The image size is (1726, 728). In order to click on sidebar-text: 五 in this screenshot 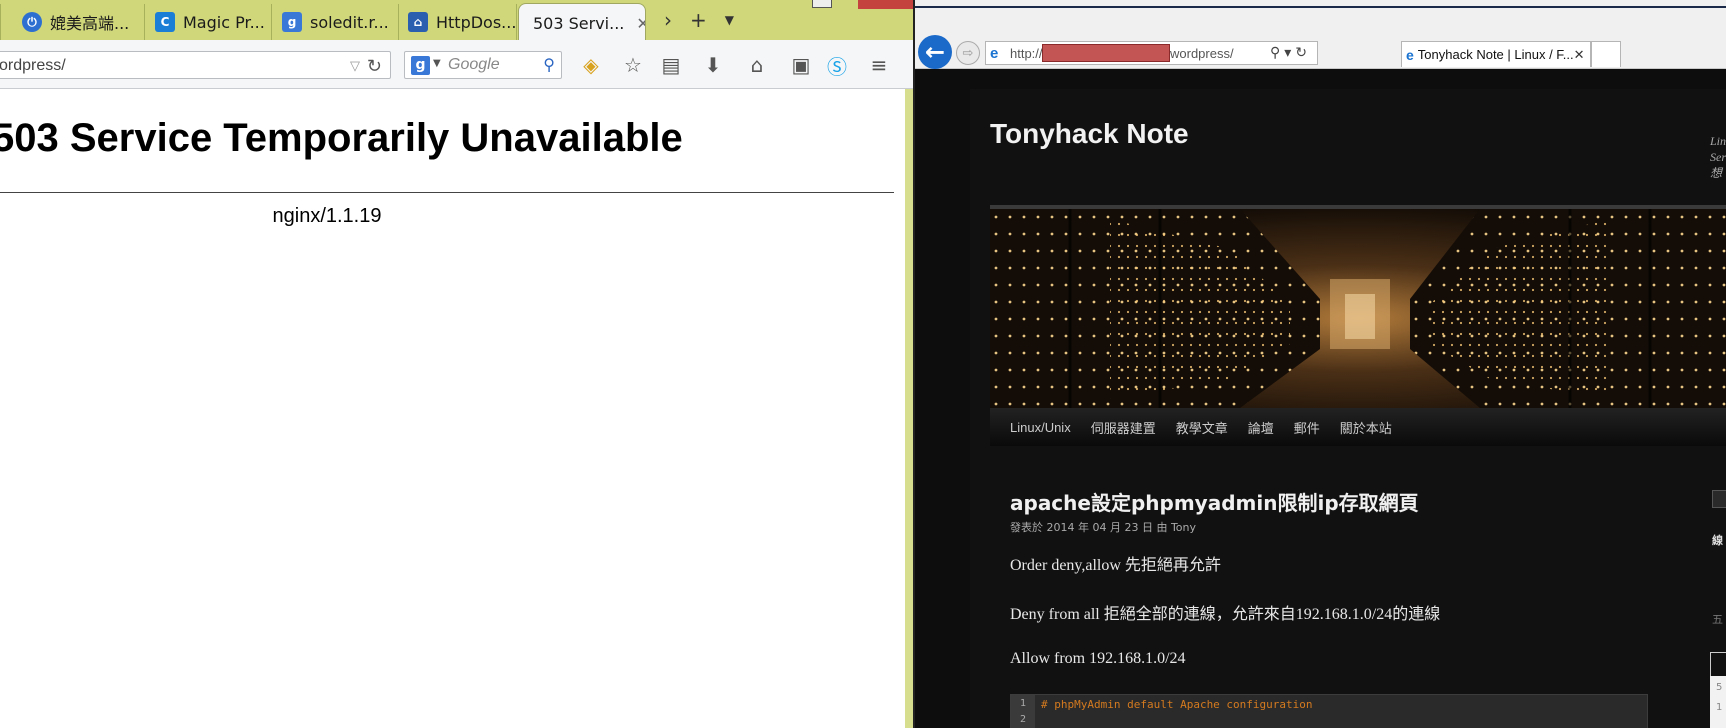, I will do `click(1717, 619)`.